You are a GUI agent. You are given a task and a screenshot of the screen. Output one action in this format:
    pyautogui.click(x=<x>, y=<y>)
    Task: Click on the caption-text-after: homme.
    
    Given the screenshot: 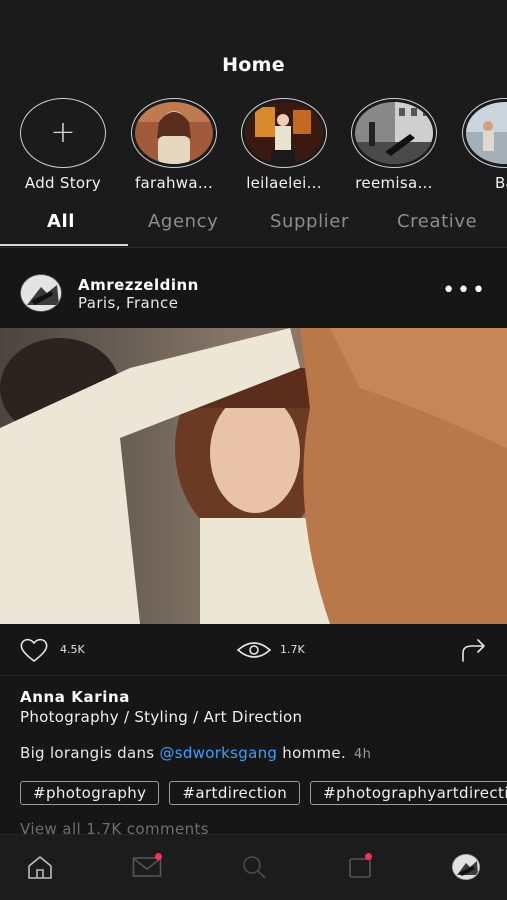 What is the action you would take?
    pyautogui.click(x=312, y=753)
    